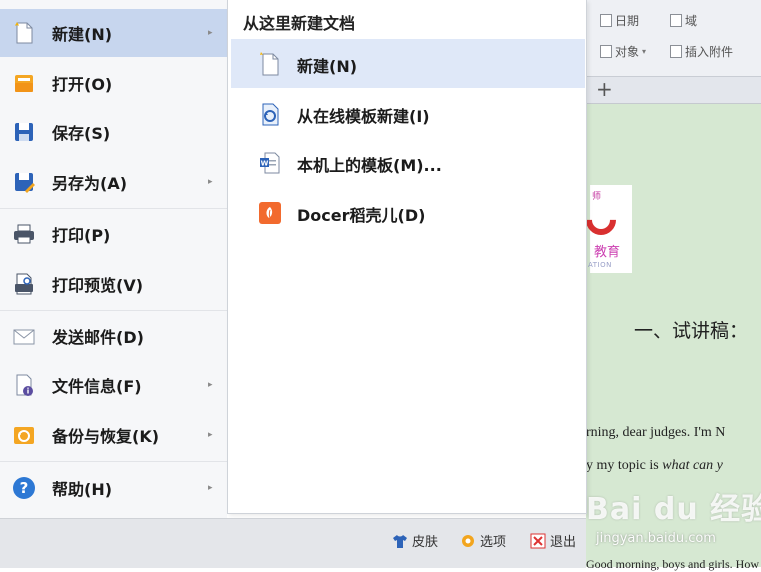 This screenshot has height=572, width=761. Describe the element at coordinates (270, 114) in the screenshot. I see `online-template-icon` at that location.